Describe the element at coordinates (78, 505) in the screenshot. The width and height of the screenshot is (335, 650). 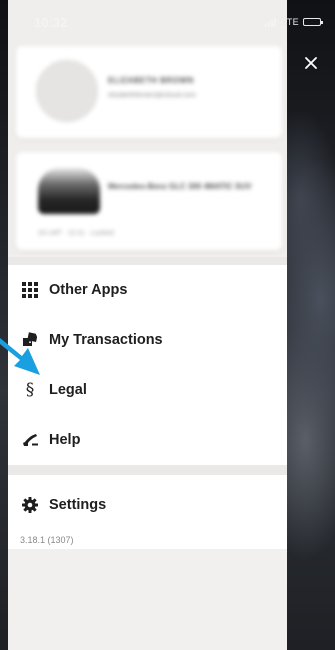
I see `menu-item-label: Settings` at that location.